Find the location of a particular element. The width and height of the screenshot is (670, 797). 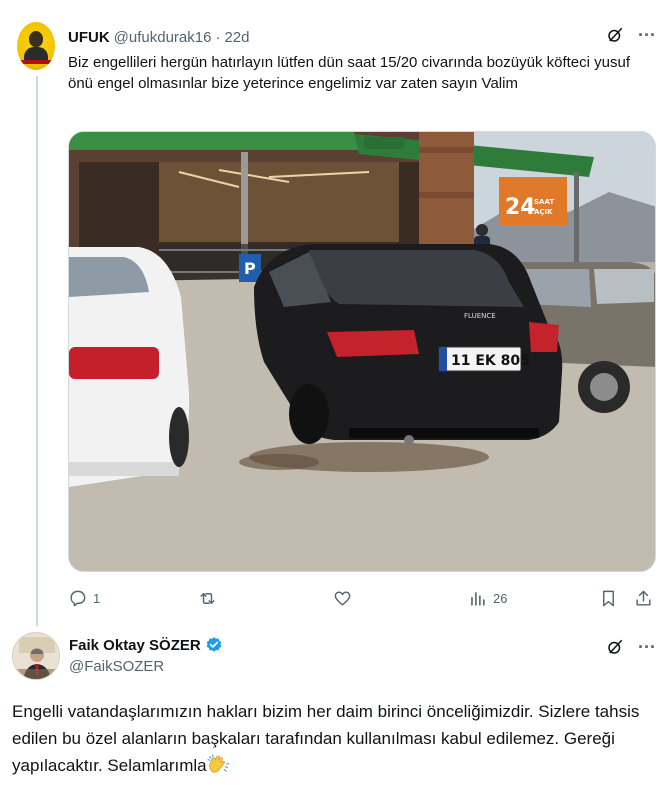

svg-text: SAAT is located at coordinates (544, 202).